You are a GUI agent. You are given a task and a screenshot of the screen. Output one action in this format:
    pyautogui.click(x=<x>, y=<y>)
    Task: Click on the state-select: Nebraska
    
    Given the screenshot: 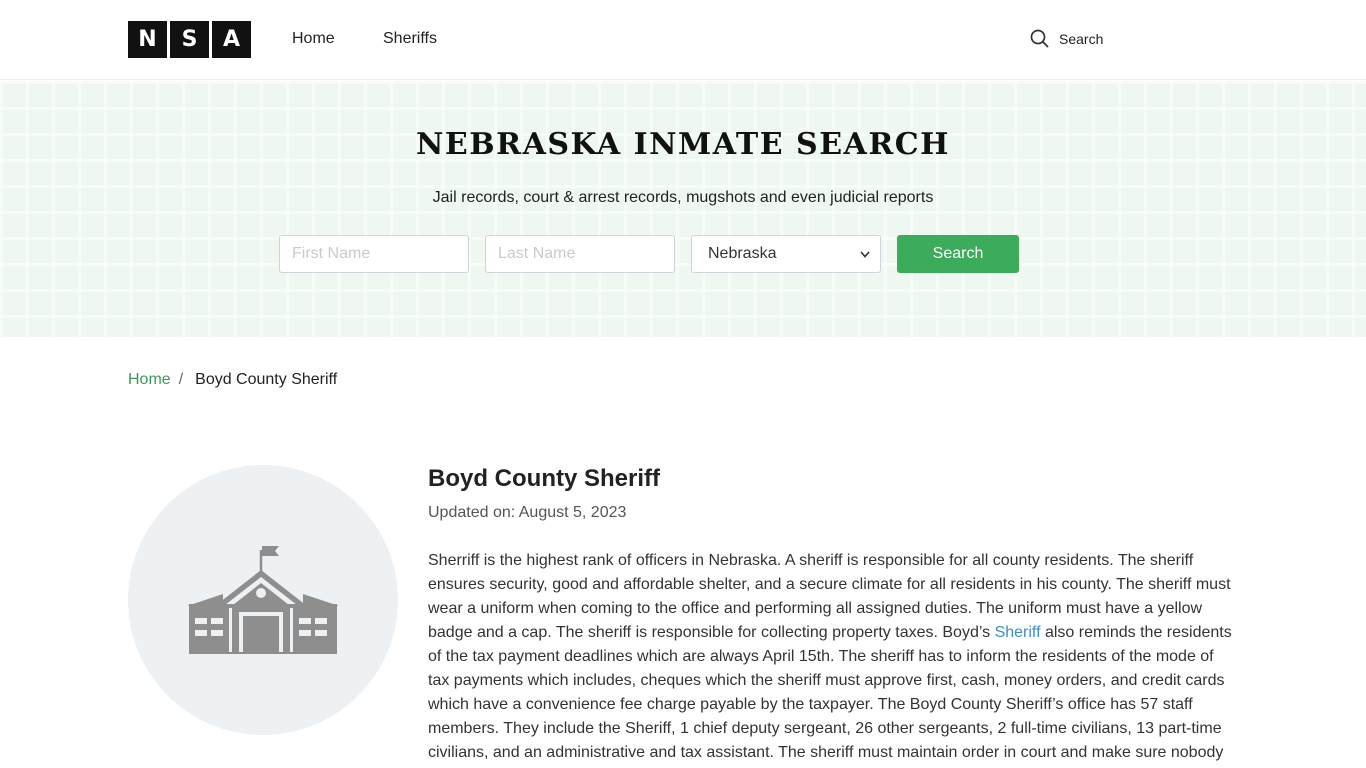 What is the action you would take?
    pyautogui.click(x=786, y=254)
    